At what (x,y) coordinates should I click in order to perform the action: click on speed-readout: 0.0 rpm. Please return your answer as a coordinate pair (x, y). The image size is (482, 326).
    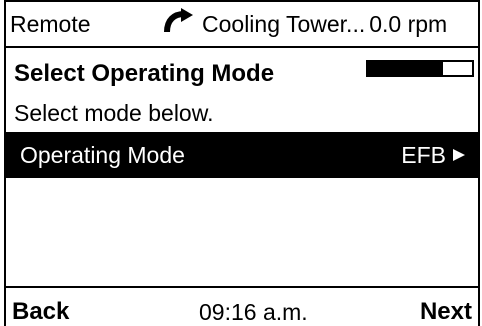
    Looking at the image, I should click on (408, 24).